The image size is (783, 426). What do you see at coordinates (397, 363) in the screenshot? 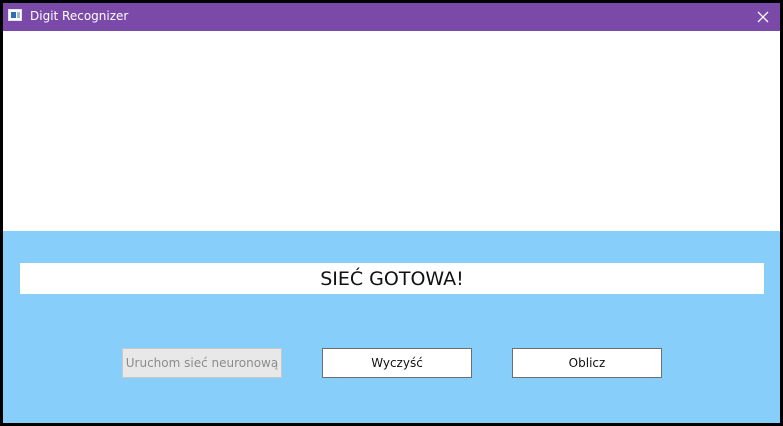
I see `clear-button: Wyczyść` at bounding box center [397, 363].